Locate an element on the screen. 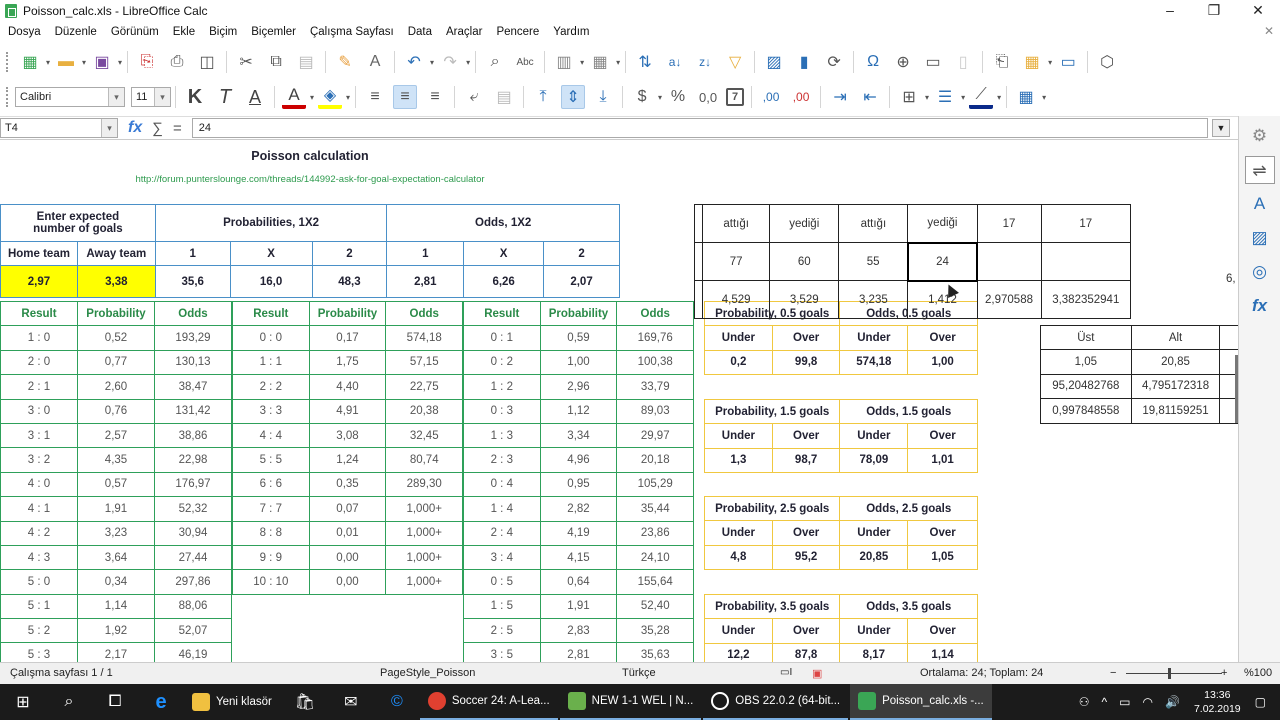  selected-cell-t4: 24 is located at coordinates (942, 261).